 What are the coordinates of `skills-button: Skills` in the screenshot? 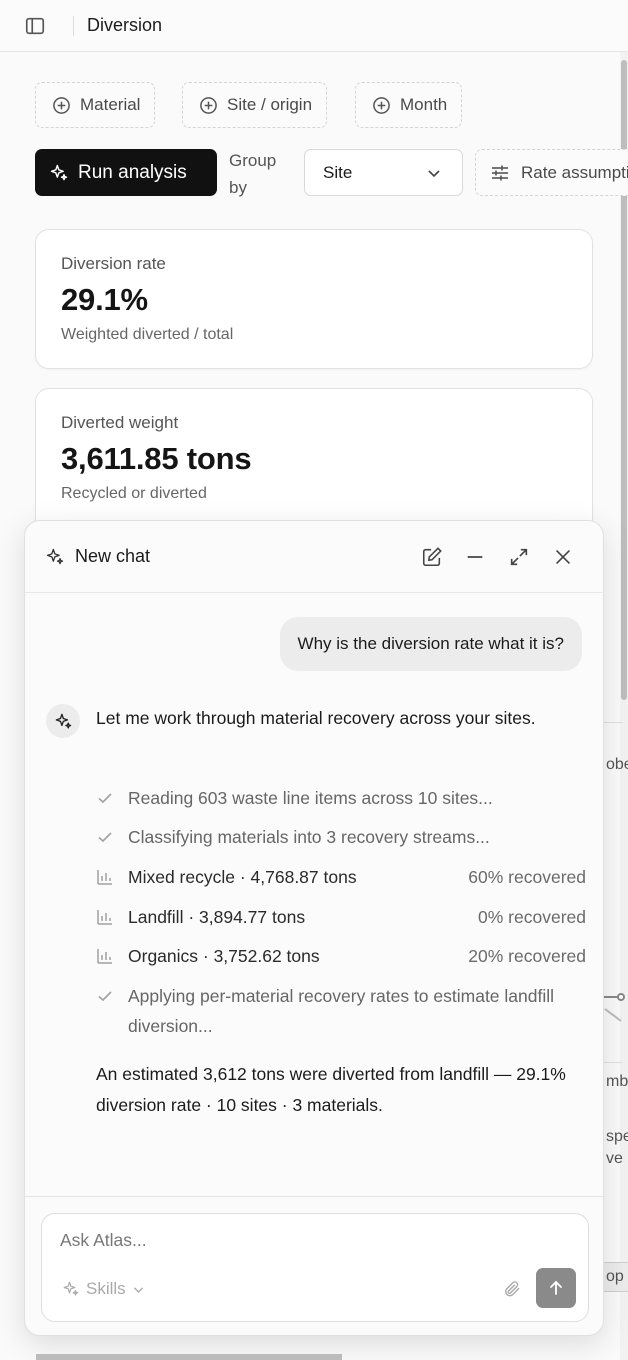 It's located at (103, 1289).